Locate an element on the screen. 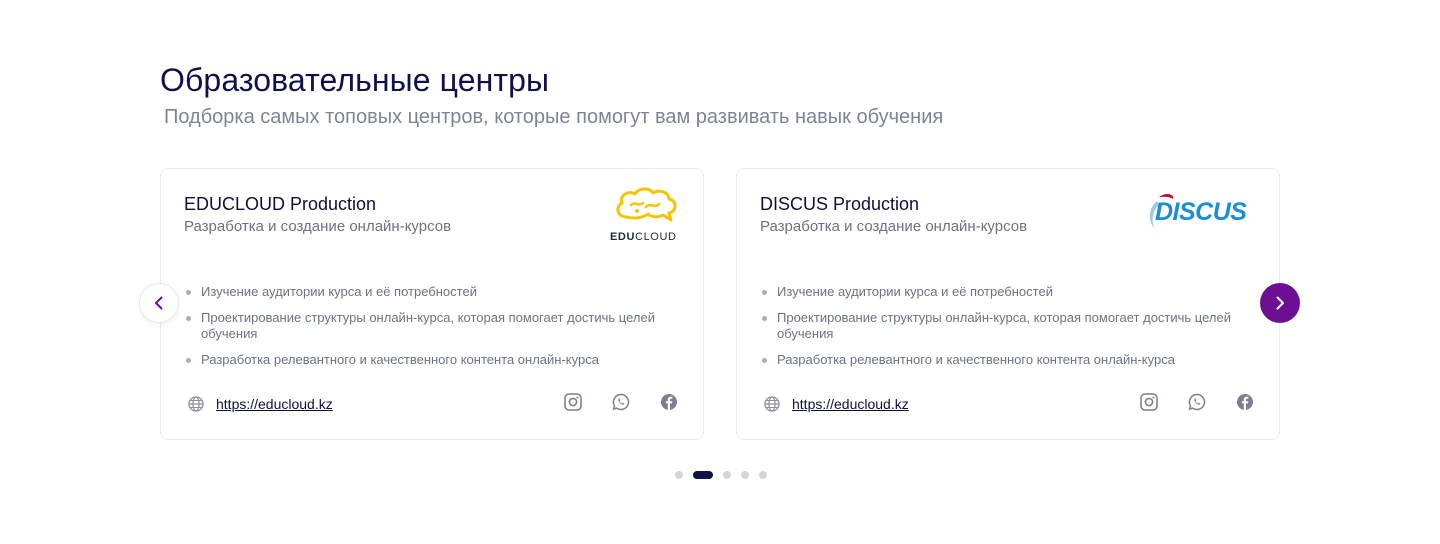 The height and width of the screenshot is (544, 1440). discus-wordmark: DISCUS is located at coordinates (1201, 212).